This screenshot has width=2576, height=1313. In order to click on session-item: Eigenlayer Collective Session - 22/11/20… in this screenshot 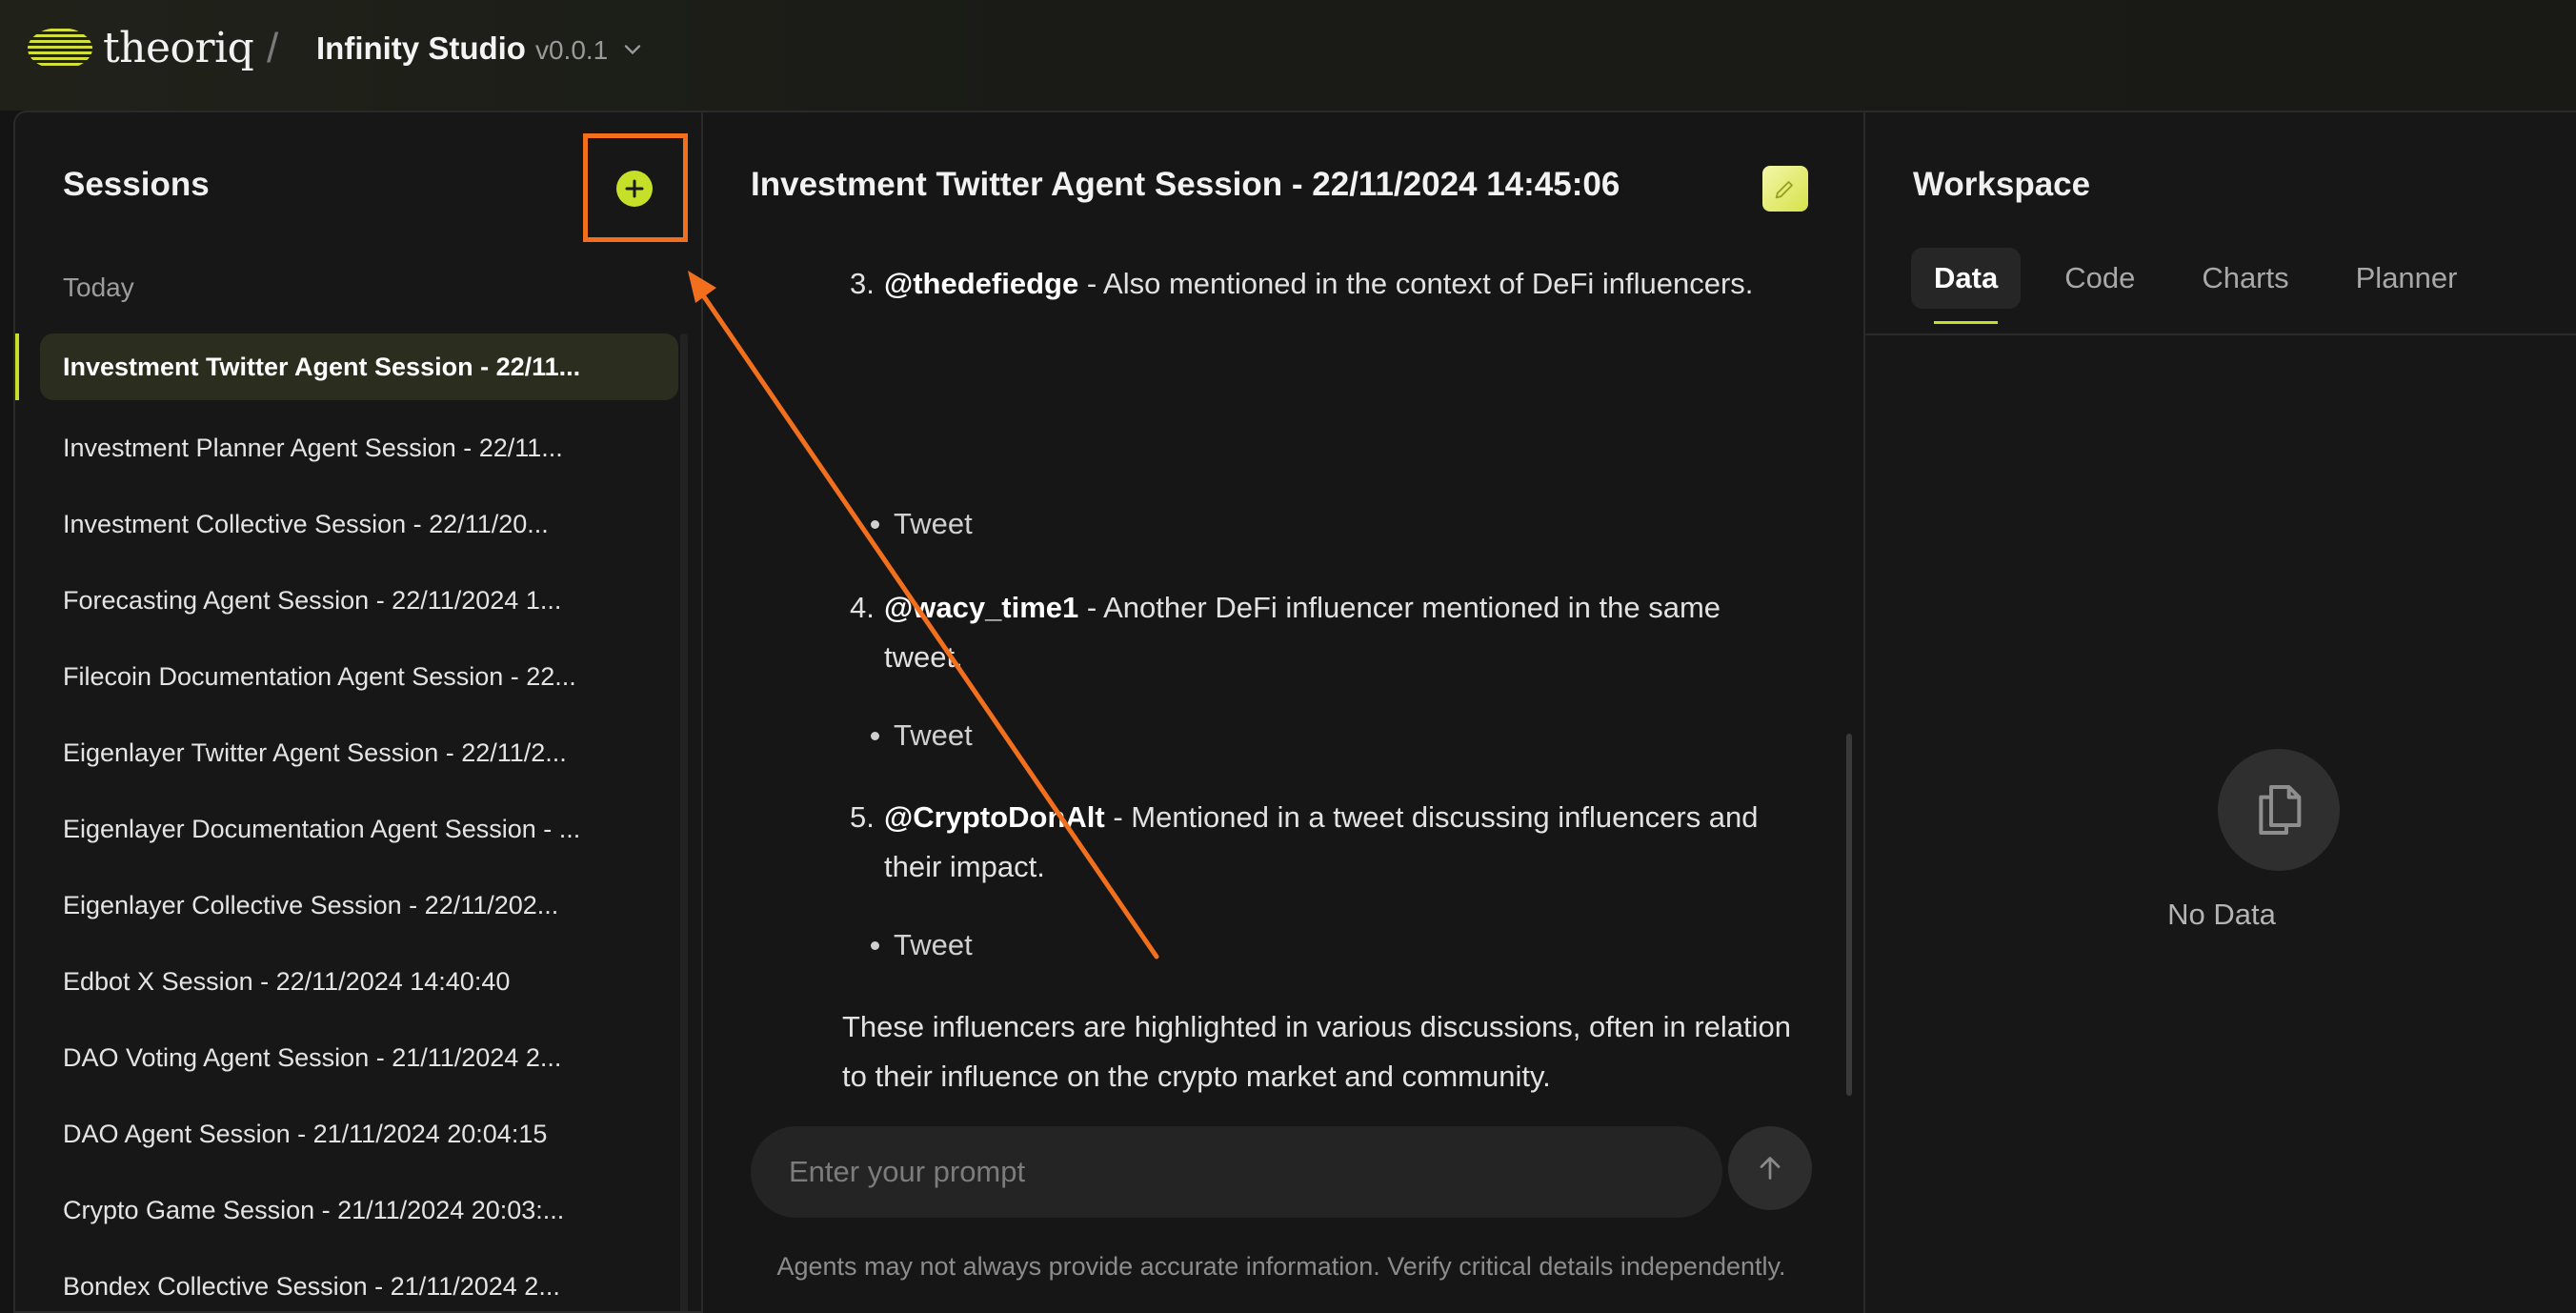, I will do `click(359, 905)`.